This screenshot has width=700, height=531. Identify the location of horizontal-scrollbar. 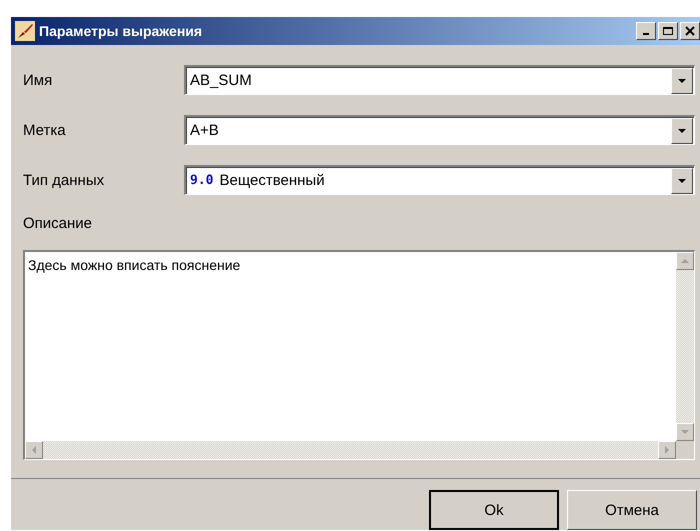
(350, 450).